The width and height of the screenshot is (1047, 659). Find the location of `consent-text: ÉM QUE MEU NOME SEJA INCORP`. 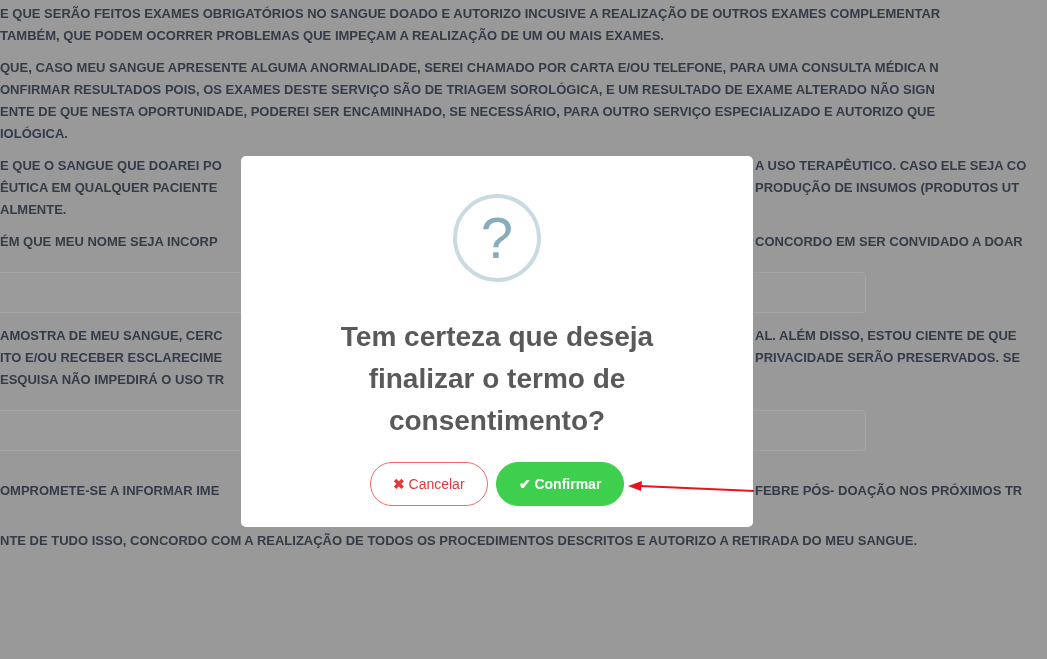

consent-text: ÉM QUE MEU NOME SEJA INCORP is located at coordinates (109, 242).